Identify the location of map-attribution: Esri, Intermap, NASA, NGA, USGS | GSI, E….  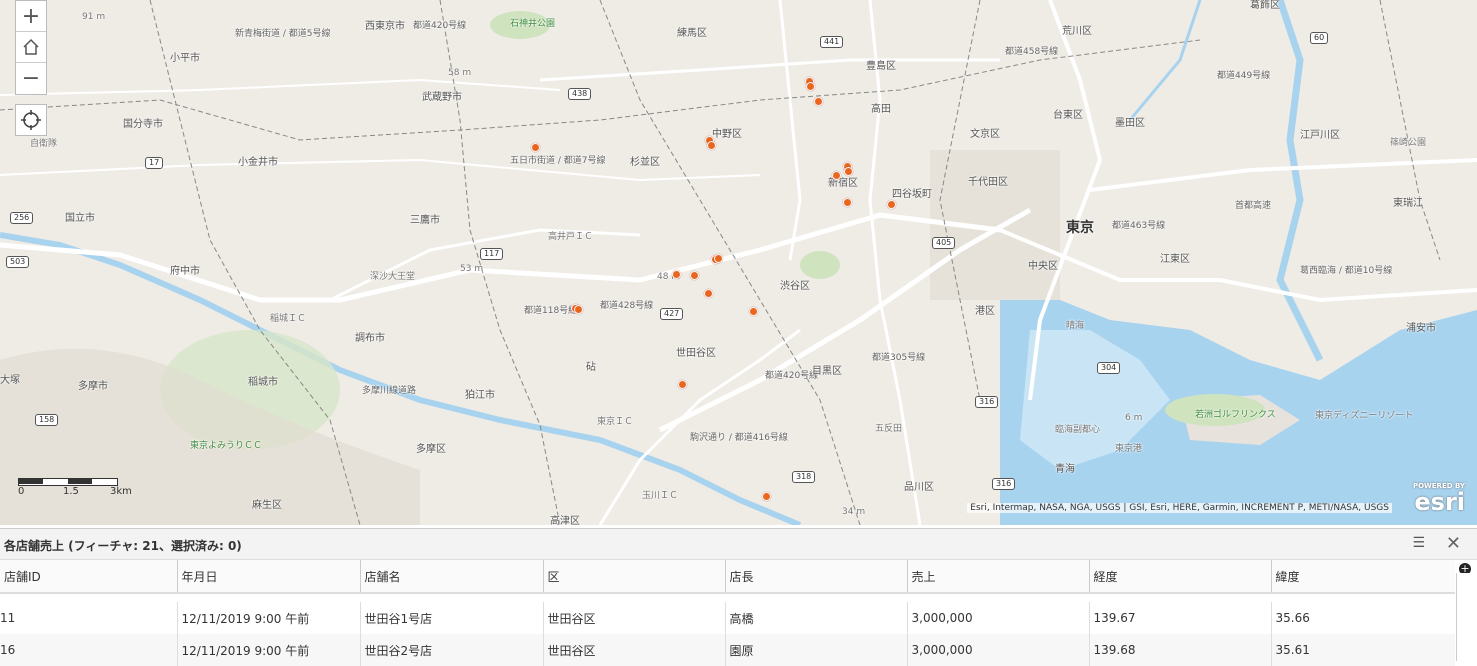
(1179, 508).